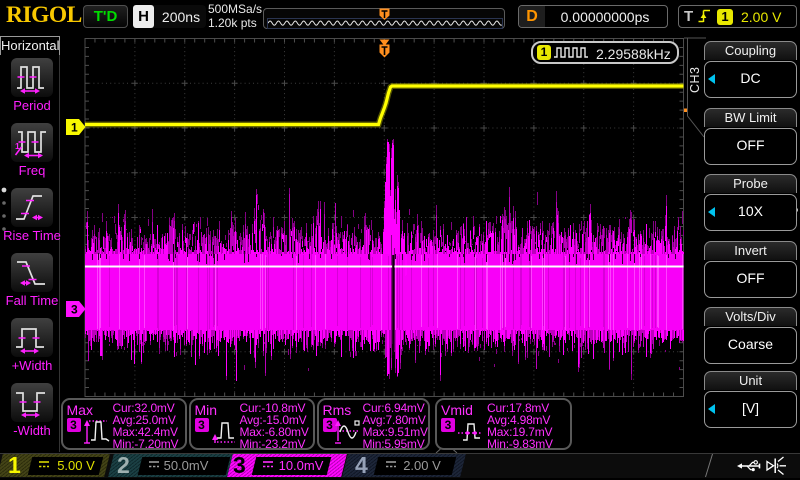 Image resolution: width=800 pixels, height=480 pixels. I want to click on svg-text: 1, so click(74, 128).